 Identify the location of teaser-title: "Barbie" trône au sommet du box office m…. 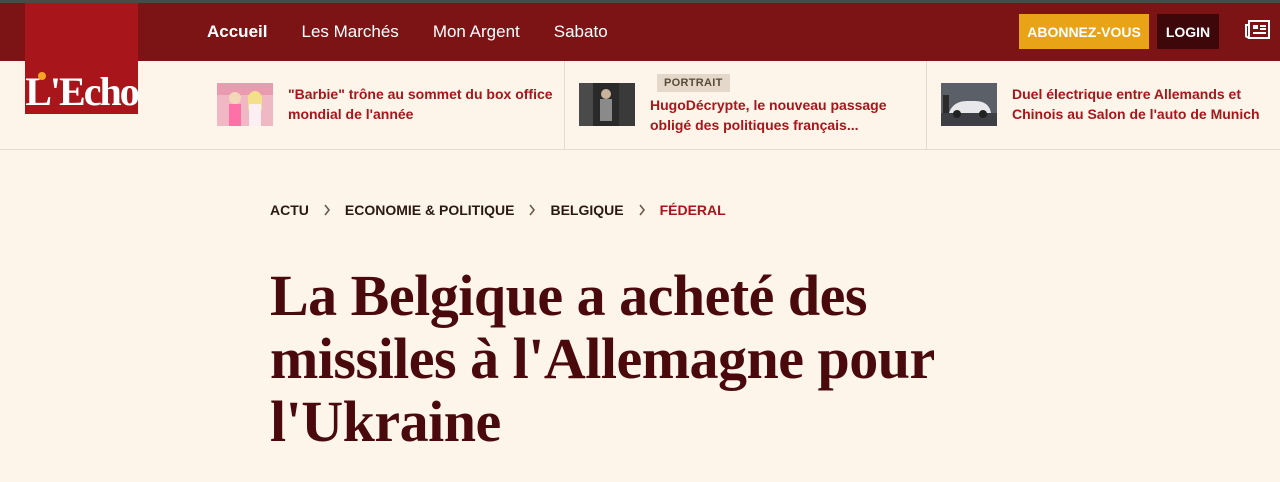
(423, 104).